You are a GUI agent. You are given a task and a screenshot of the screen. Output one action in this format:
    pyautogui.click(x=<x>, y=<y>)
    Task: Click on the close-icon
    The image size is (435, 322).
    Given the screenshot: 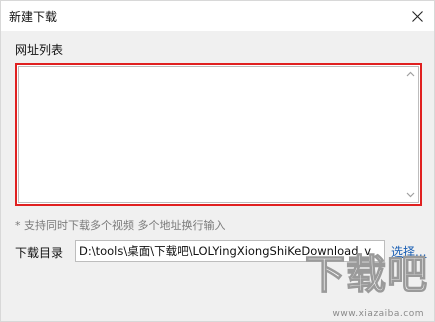 What is the action you would take?
    pyautogui.click(x=417, y=16)
    